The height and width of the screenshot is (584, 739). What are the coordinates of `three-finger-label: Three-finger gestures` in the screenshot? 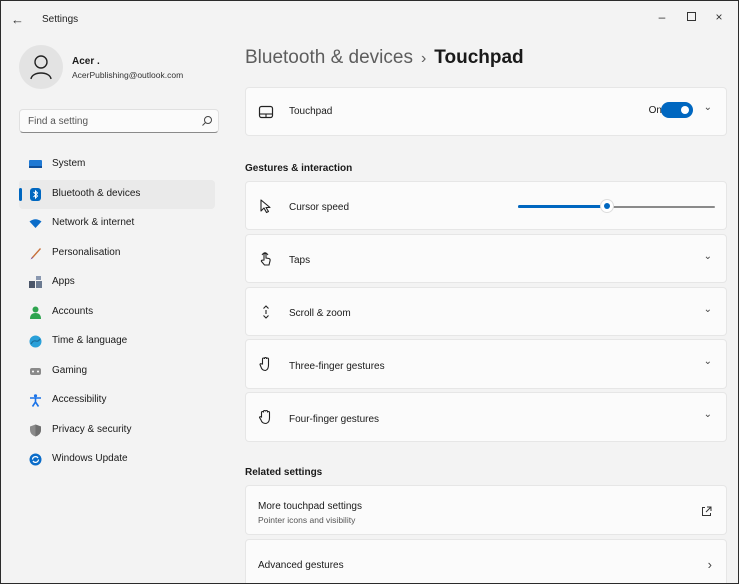 It's located at (337, 366).